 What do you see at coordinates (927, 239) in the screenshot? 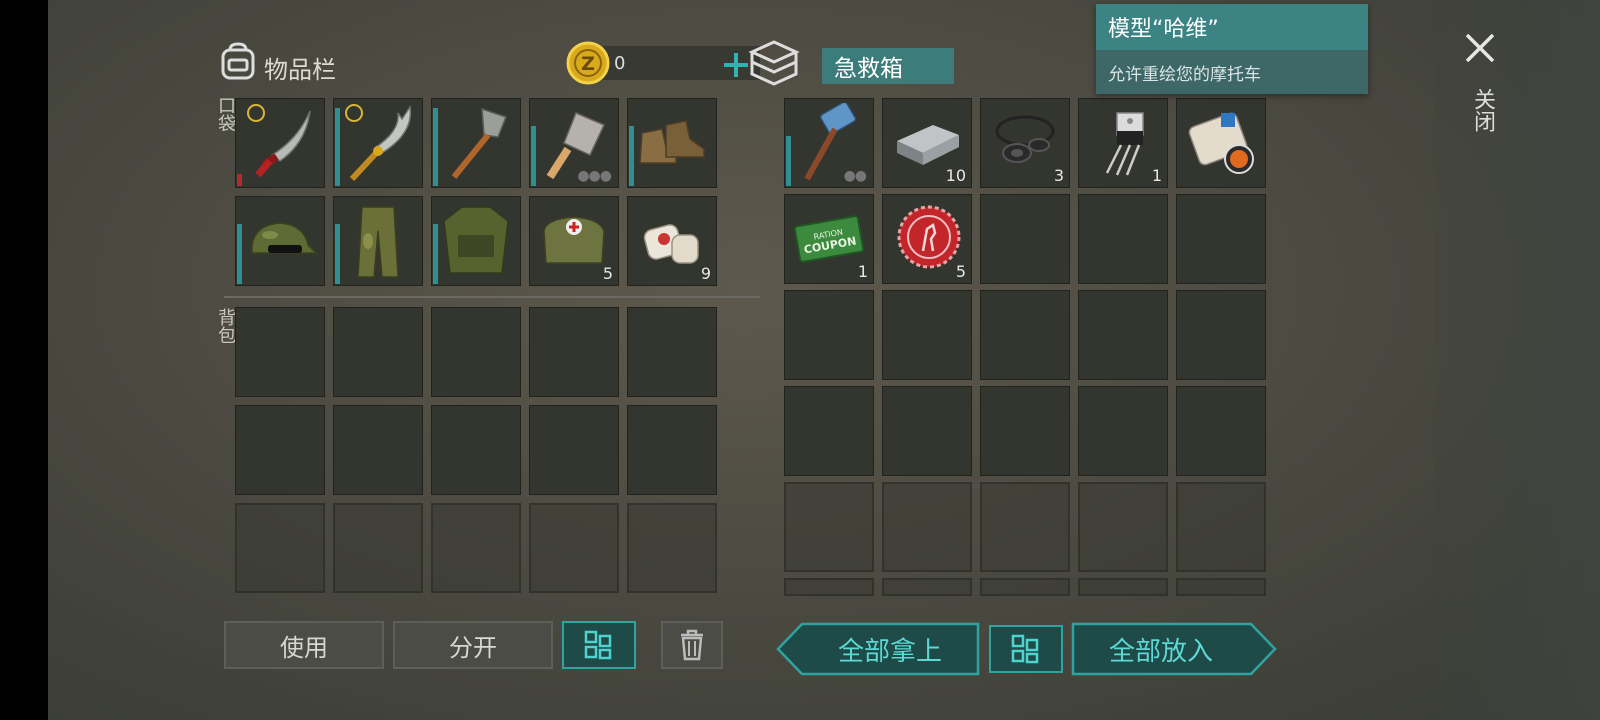
I see `container-slot-7: 5` at bounding box center [927, 239].